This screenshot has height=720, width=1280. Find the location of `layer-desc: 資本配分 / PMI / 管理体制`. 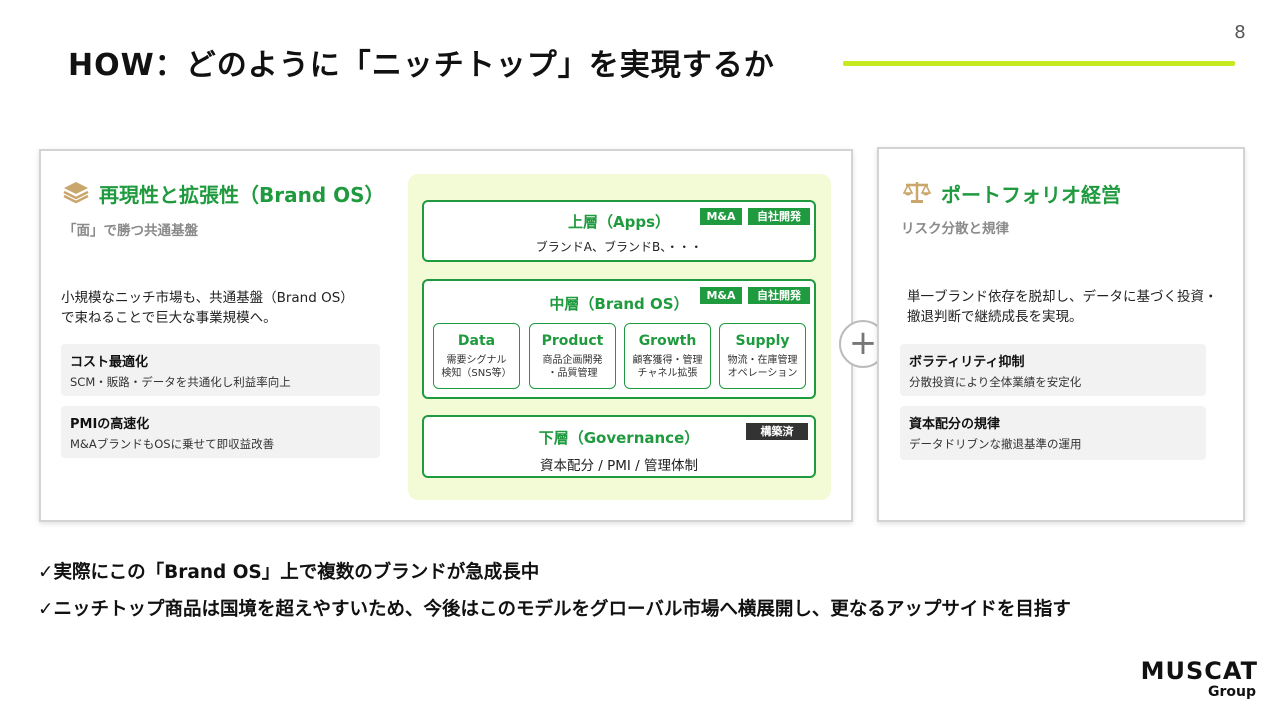

layer-desc: 資本配分 / PMI / 管理体制 is located at coordinates (619, 466).